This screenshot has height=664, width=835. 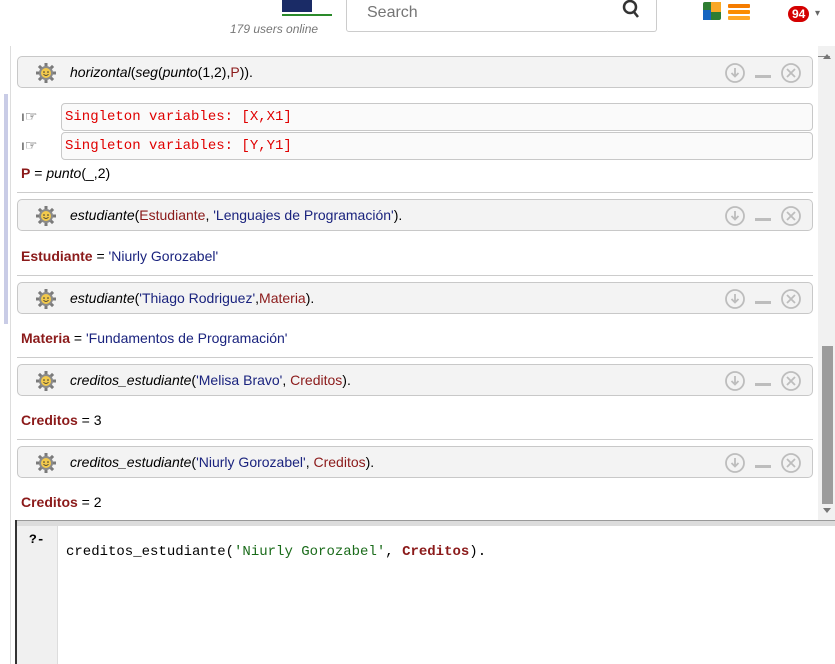 I want to click on answer-binding: P = punto(_,2), so click(x=65, y=173).